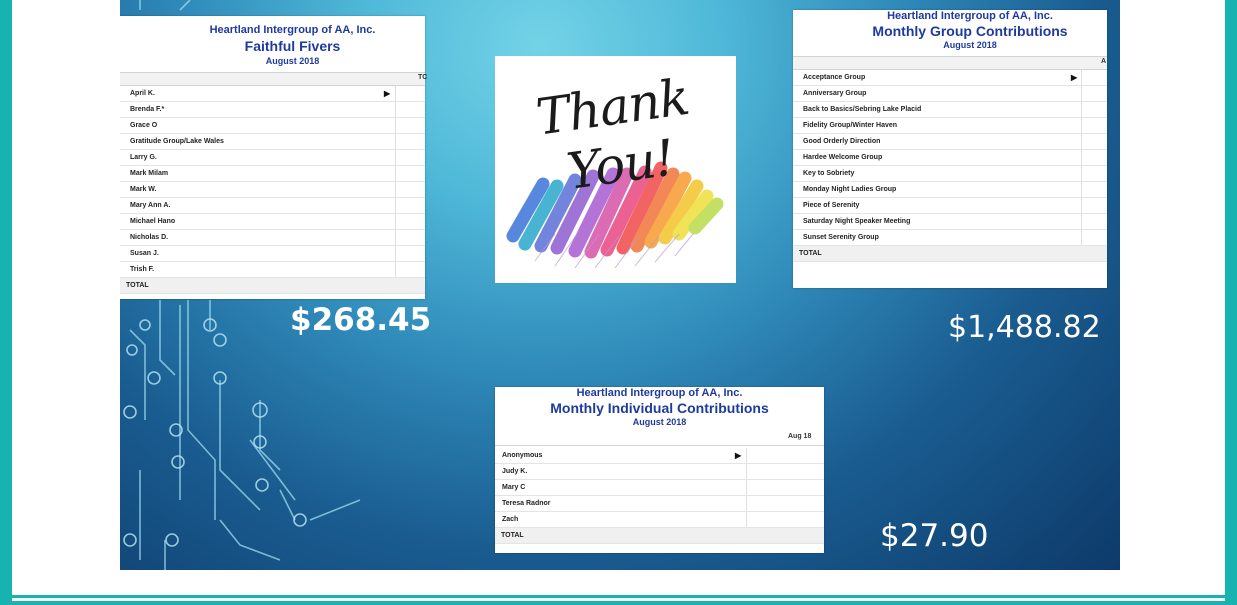  What do you see at coordinates (834, 77) in the screenshot?
I see `row-name: Acceptance Group` at bounding box center [834, 77].